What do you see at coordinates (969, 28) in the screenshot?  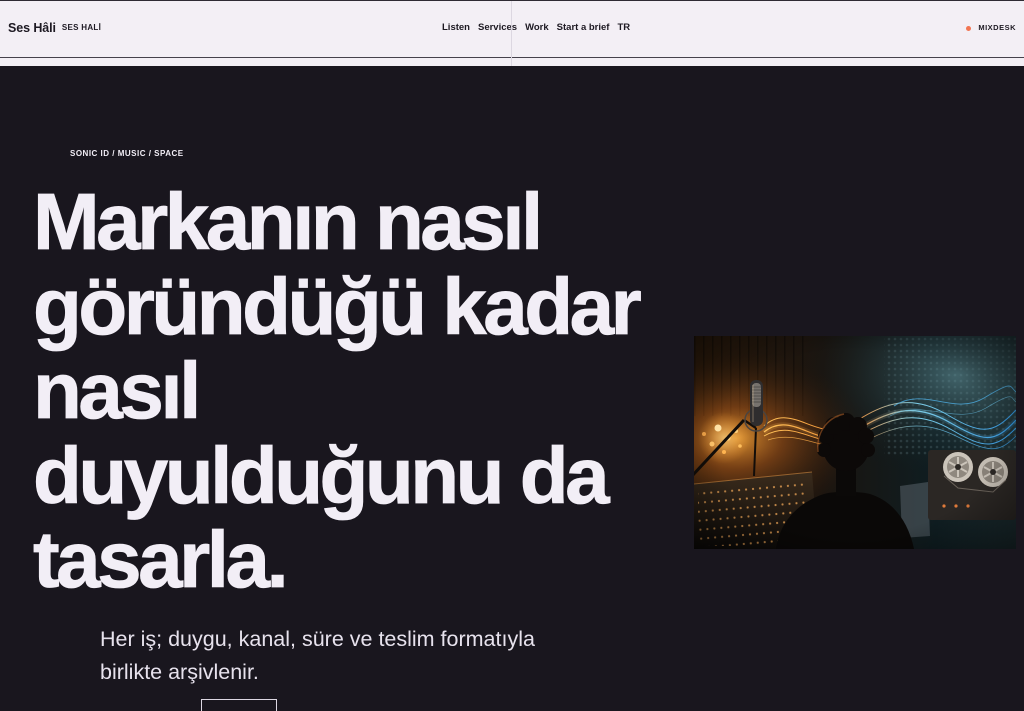 I see `status-dot-icon` at bounding box center [969, 28].